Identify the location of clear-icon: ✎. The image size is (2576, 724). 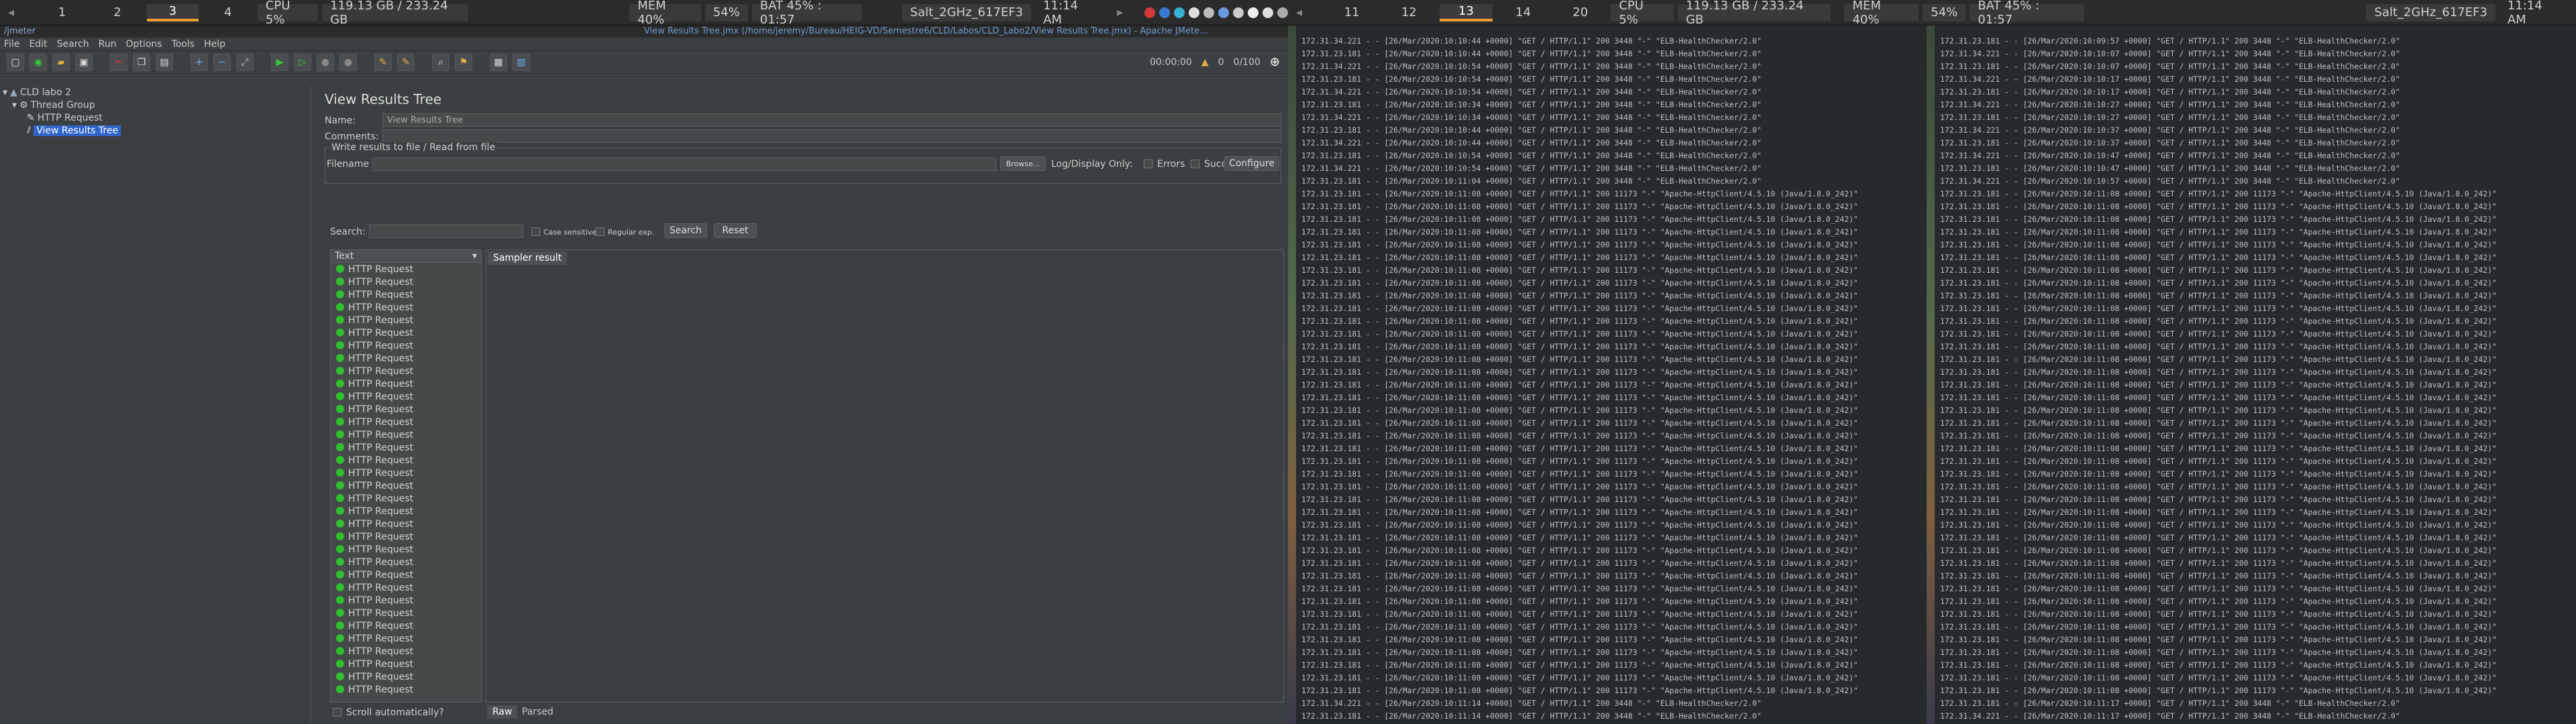
(383, 62).